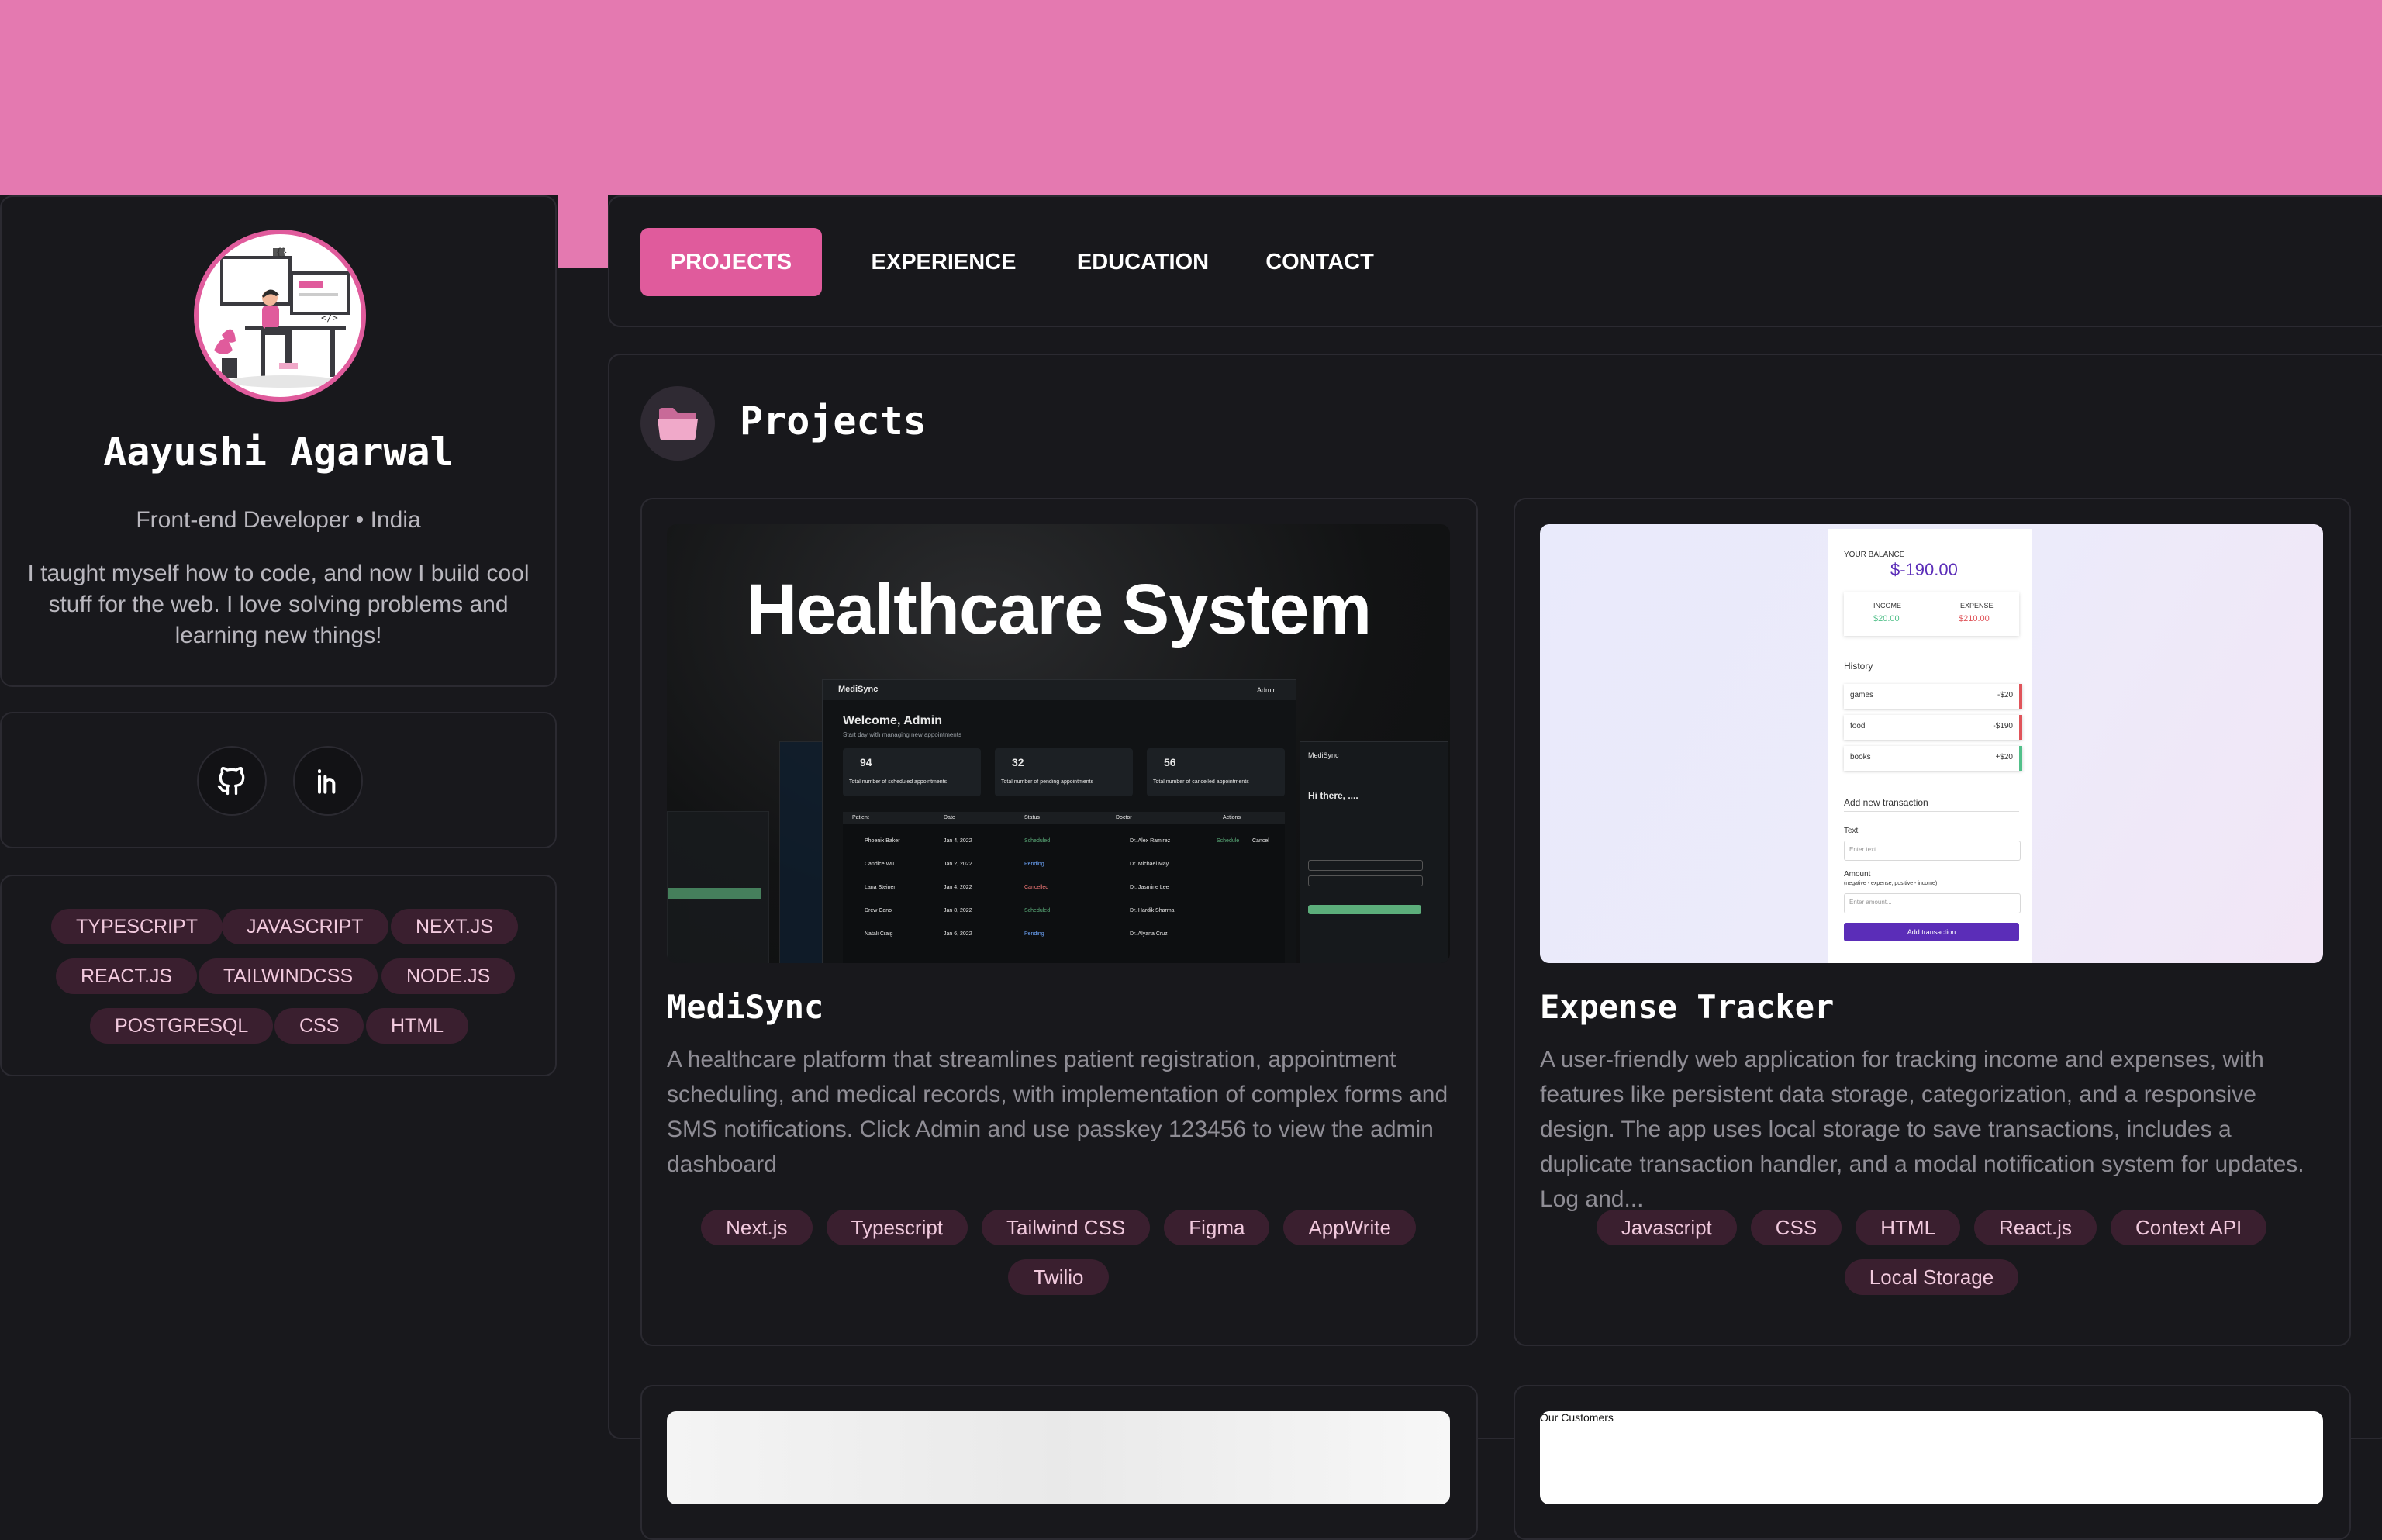  Describe the element at coordinates (1320, 262) in the screenshot. I see `tab-contact: CONTACT` at that location.